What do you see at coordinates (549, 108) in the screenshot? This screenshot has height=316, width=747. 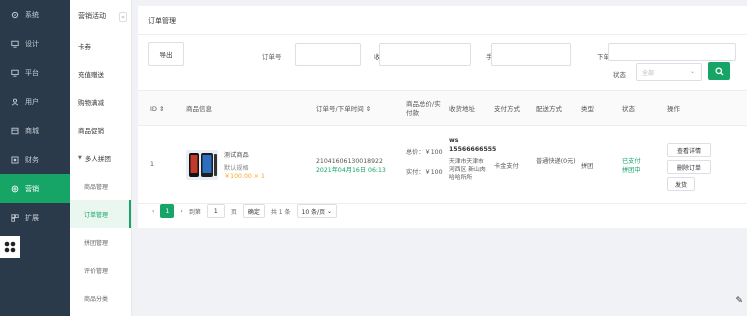 I see `column-header-delivery: 配送方式` at bounding box center [549, 108].